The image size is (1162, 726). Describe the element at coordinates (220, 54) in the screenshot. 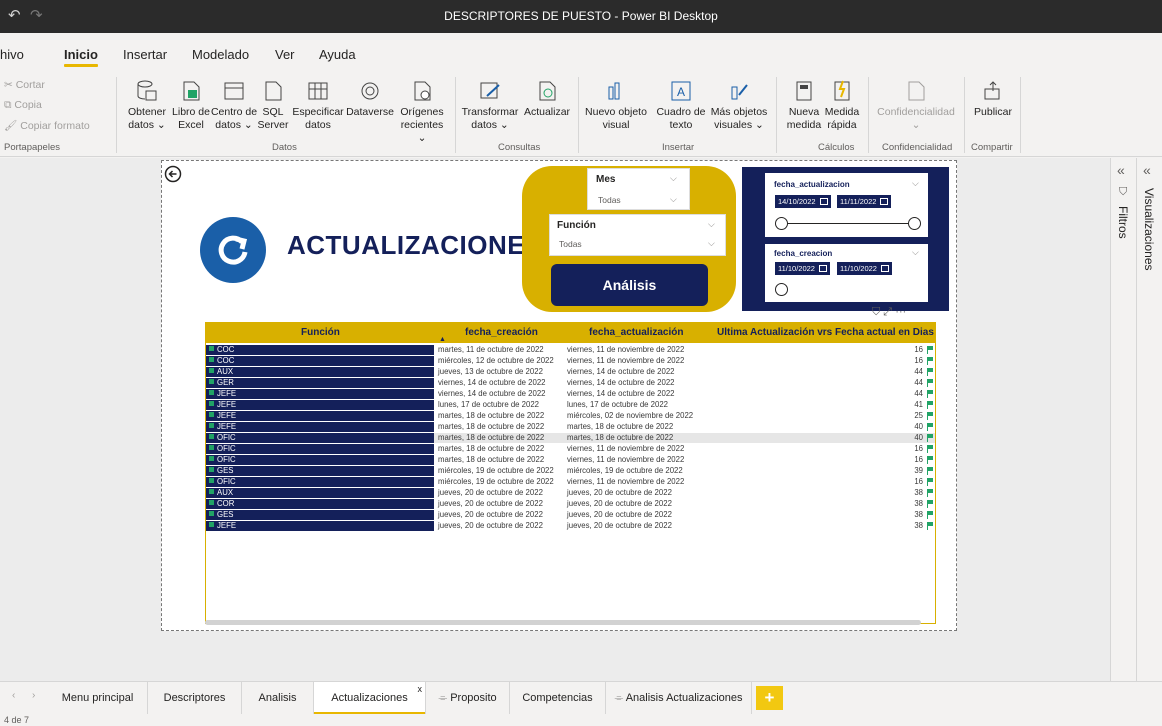

I see `tab-modelado: Modelado` at that location.